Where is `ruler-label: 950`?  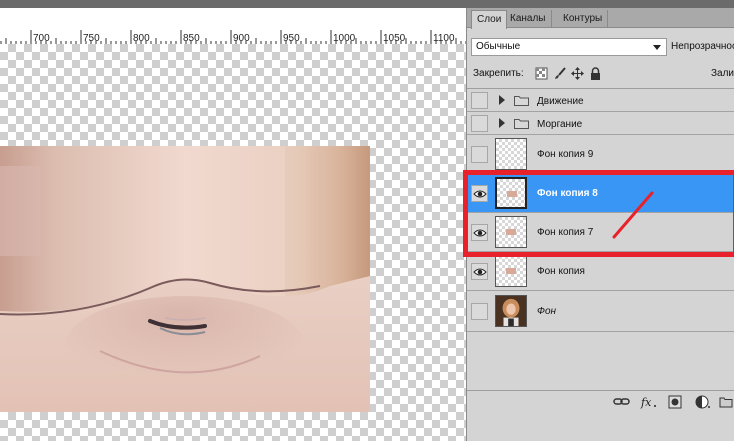
ruler-label: 950 is located at coordinates (291, 38).